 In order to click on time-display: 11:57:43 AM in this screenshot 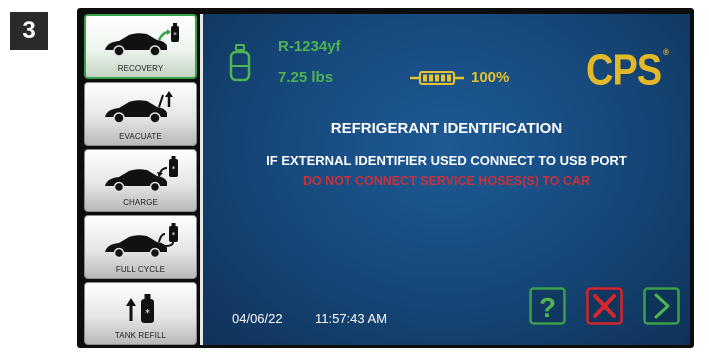, I will do `click(351, 318)`.